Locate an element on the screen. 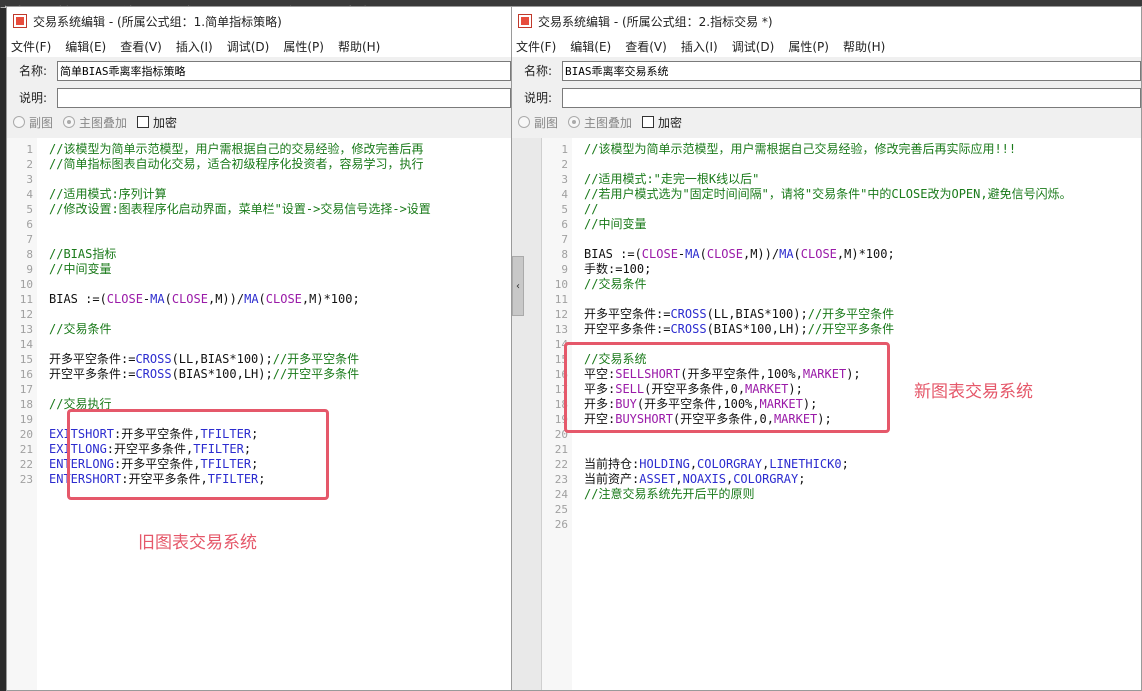 The image size is (1142, 691). code-token: ,M)*100; is located at coordinates (865, 254).